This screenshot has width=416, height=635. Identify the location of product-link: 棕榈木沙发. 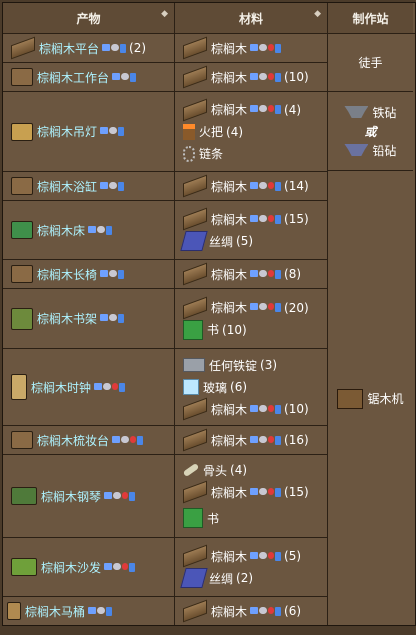
(73, 567).